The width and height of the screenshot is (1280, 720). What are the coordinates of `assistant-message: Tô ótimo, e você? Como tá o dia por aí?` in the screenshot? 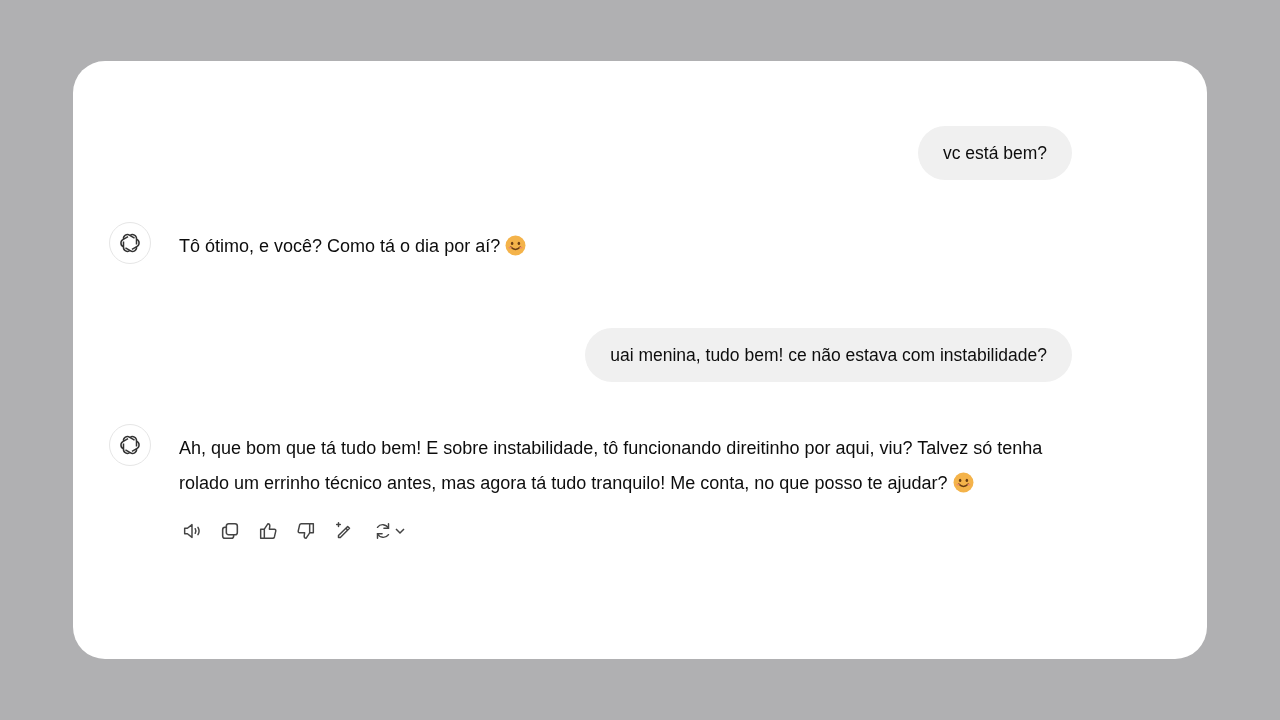 It's located at (621, 246).